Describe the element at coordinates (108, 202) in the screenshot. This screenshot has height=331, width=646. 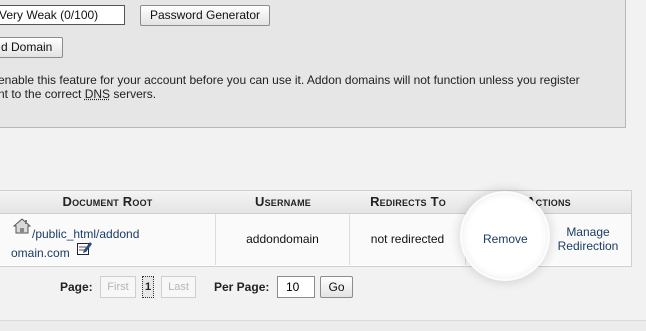
I see `header-document-root: Document Root` at that location.